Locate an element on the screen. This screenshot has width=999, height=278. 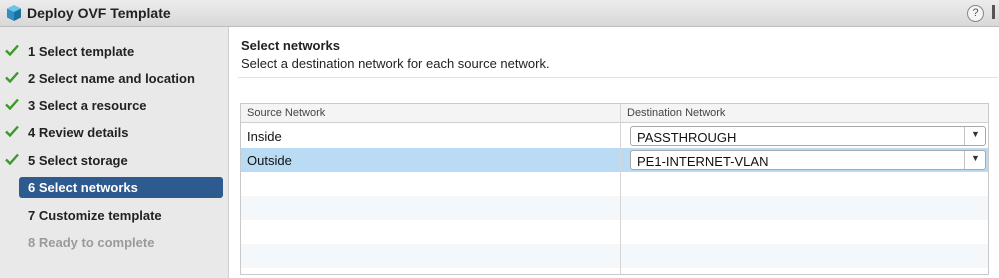
step-select-storage: 5 Select storage is located at coordinates (114, 161).